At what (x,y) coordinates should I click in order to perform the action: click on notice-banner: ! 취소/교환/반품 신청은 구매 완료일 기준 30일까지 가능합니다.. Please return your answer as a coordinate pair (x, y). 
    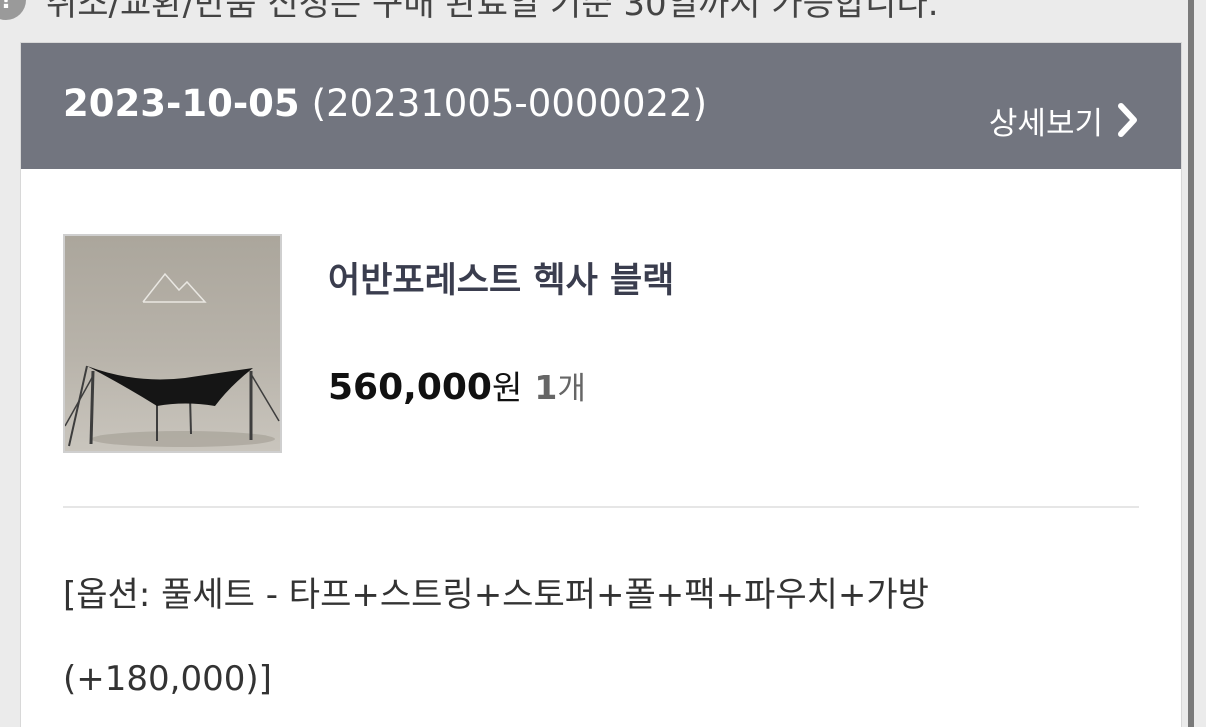
    Looking at the image, I should click on (469, 13).